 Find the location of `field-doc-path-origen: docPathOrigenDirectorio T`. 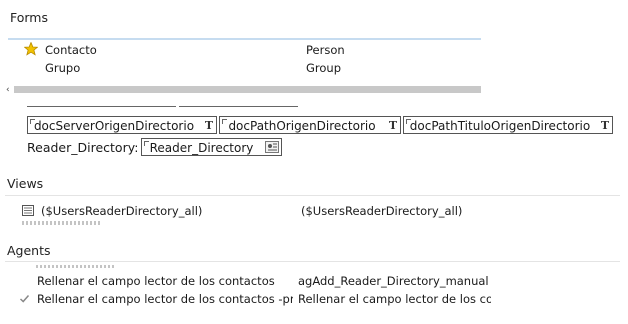

field-doc-path-origen: docPathOrigenDirectorio T is located at coordinates (310, 125).